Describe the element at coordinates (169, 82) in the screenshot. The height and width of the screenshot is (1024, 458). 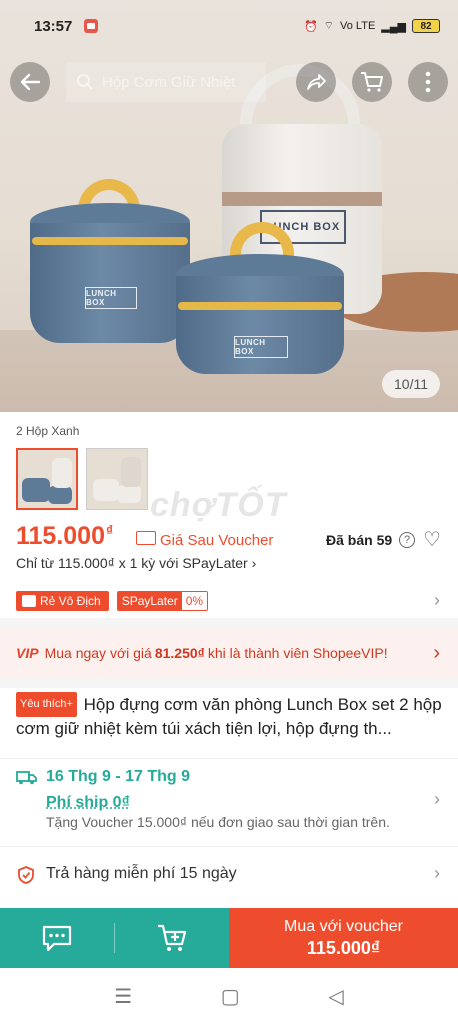
I see `search-placeholder: Hộp Cơm Giữ Nhiệt` at that location.